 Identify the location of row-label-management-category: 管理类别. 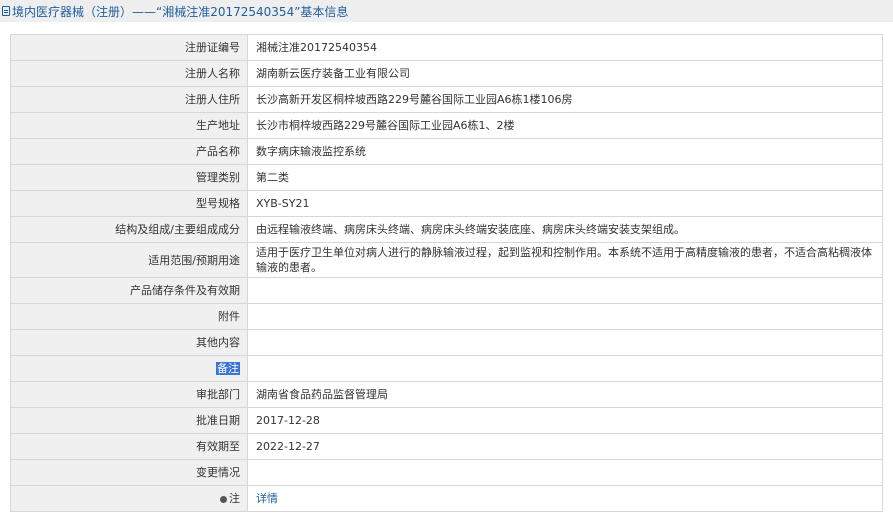
(129, 177).